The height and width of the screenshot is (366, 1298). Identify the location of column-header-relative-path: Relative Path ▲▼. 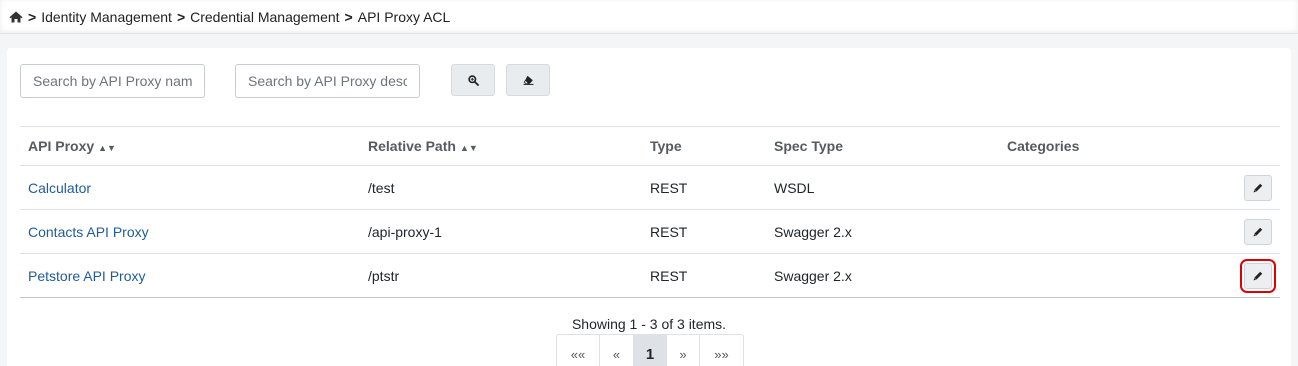
(501, 146).